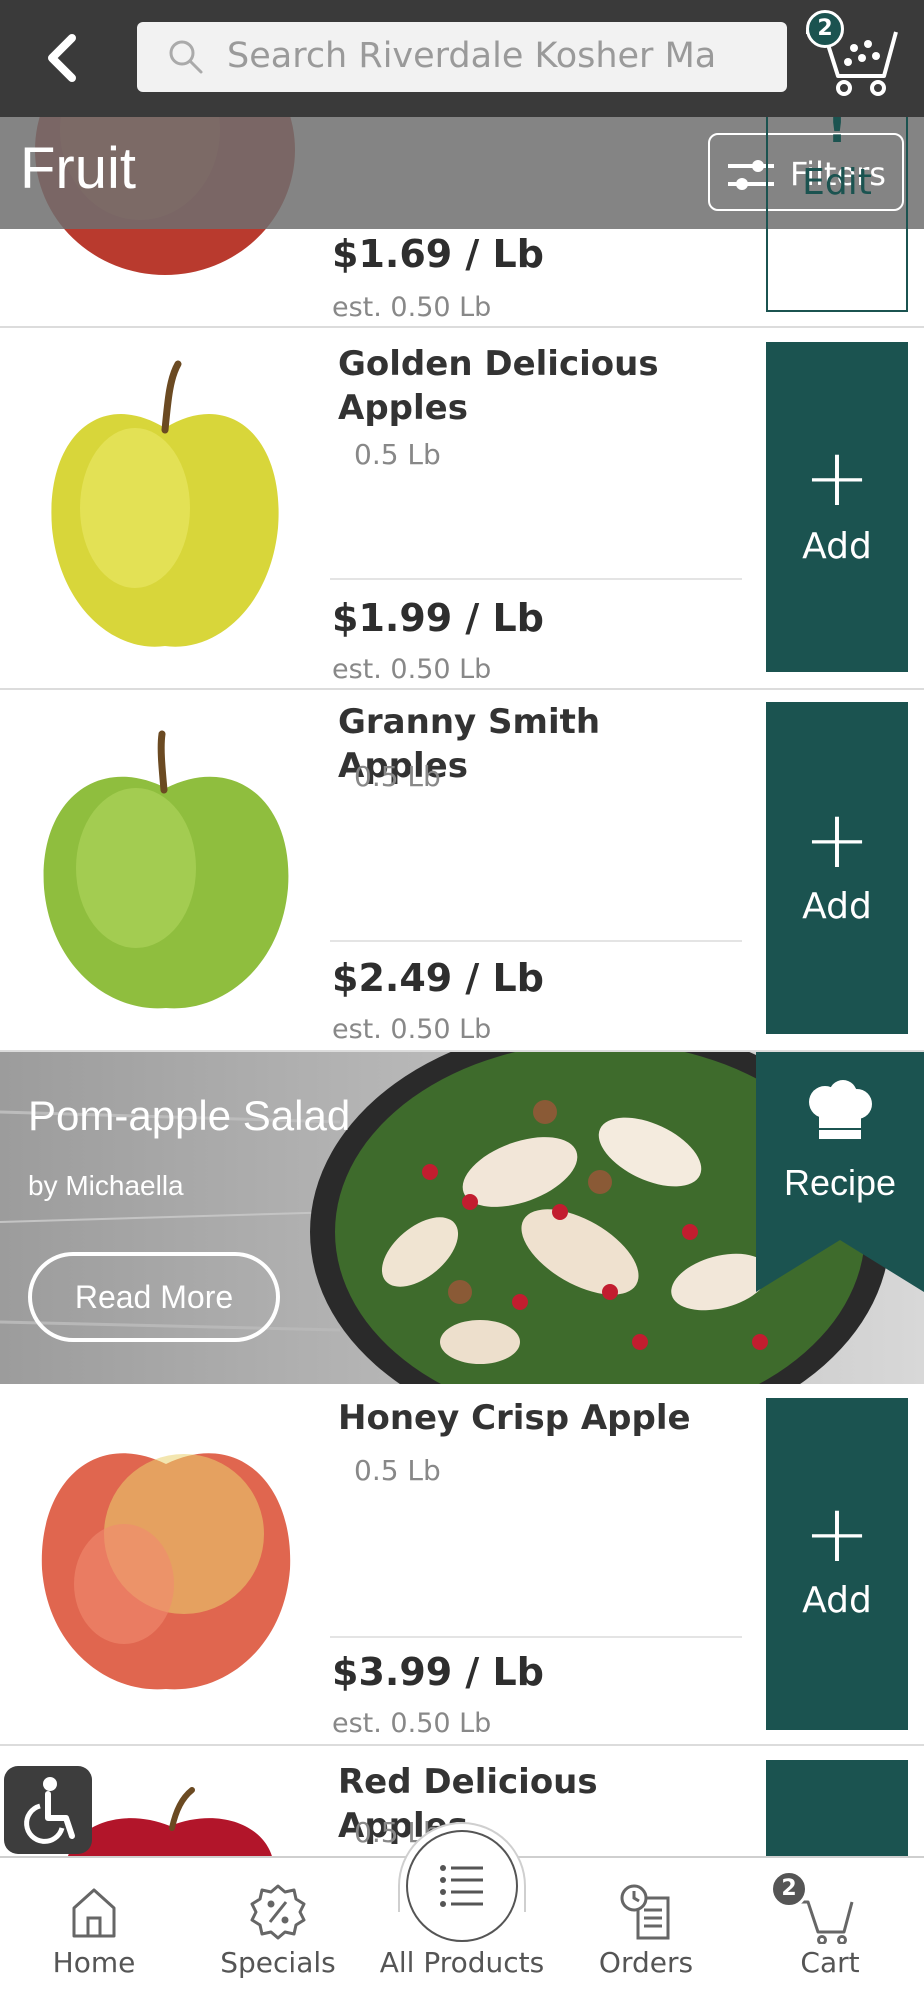  What do you see at coordinates (106, 1185) in the screenshot?
I see `recipe-author: by Michaella` at bounding box center [106, 1185].